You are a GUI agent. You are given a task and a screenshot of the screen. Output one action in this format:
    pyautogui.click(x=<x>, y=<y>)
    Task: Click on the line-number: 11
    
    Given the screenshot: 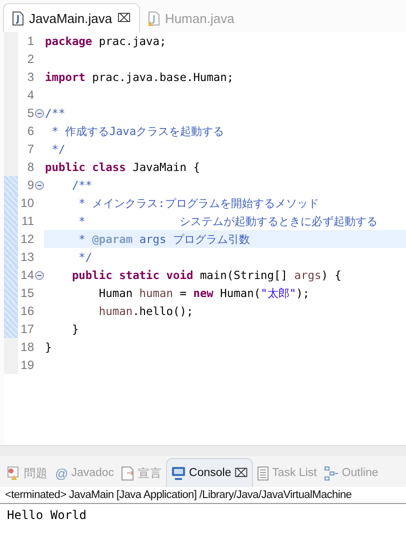 What is the action you would take?
    pyautogui.click(x=27, y=221)
    